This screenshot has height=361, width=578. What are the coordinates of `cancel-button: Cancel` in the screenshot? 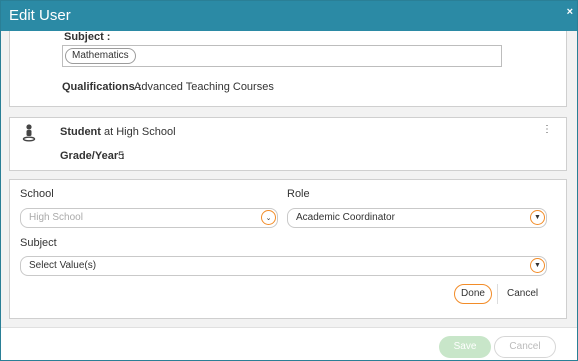 It's located at (525, 347).